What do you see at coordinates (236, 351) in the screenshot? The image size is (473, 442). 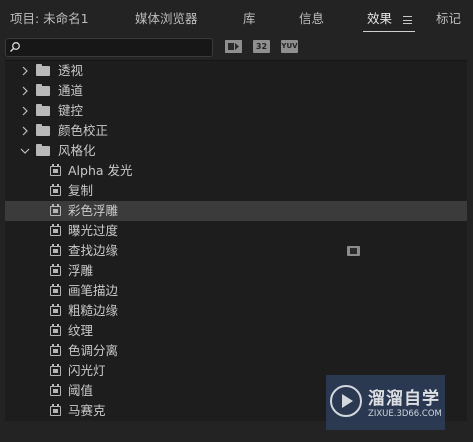 I see `effect-row: 色调分离` at bounding box center [236, 351].